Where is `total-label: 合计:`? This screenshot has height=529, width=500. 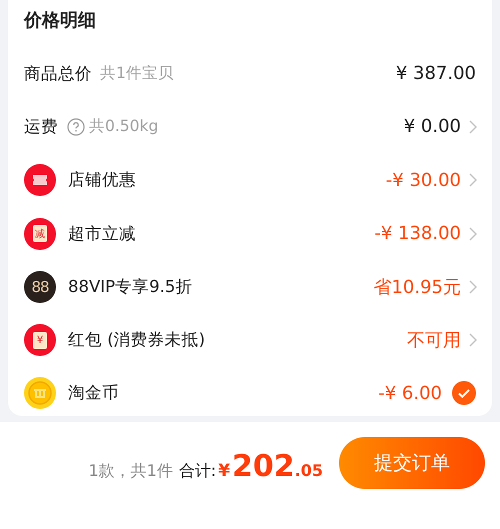
total-label: 合计: is located at coordinates (197, 471).